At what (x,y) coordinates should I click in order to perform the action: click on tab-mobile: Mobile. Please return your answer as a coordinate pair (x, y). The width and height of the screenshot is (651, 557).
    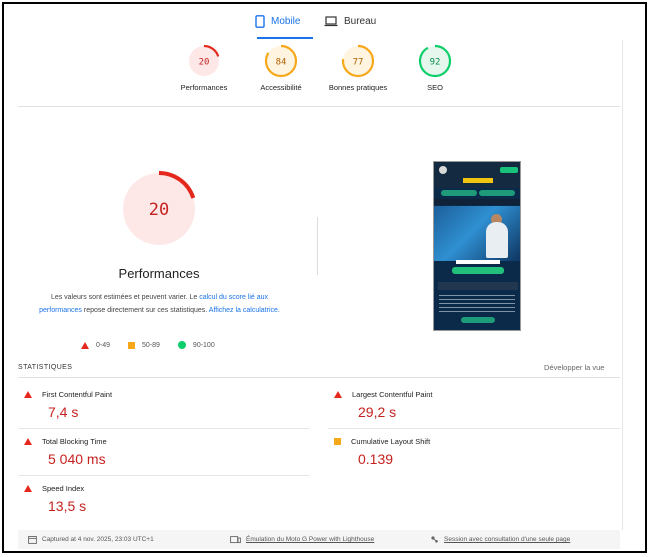
    Looking at the image, I should click on (277, 21).